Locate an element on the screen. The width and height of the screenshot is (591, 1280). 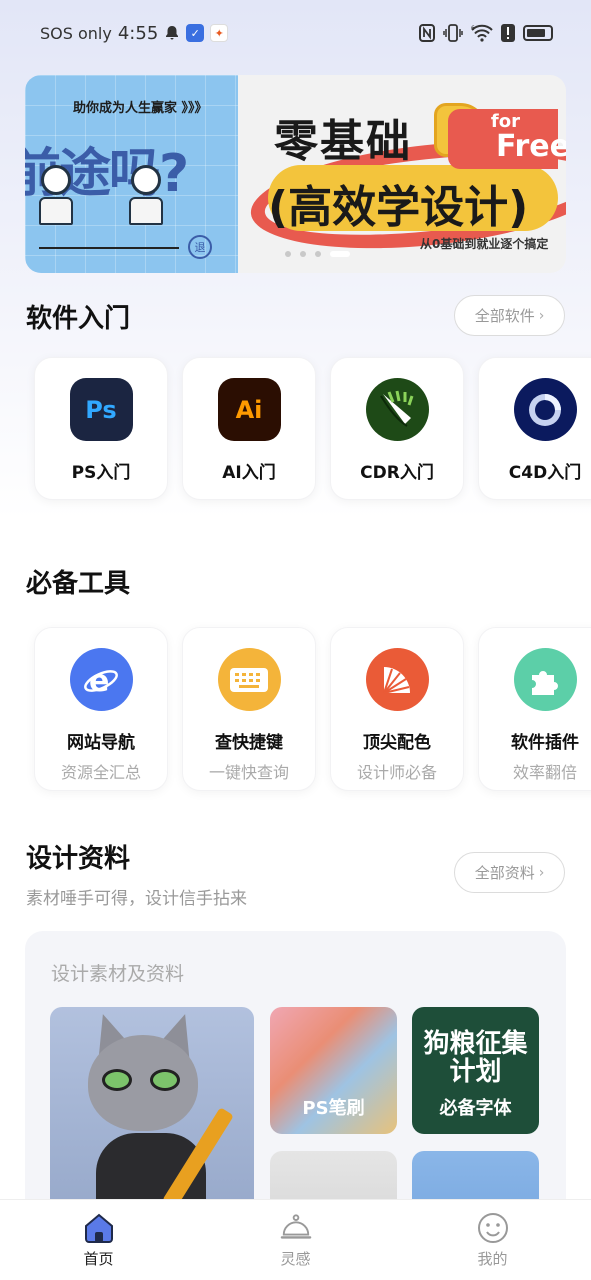
nav-label: 灵感 is located at coordinates (295, 1258).